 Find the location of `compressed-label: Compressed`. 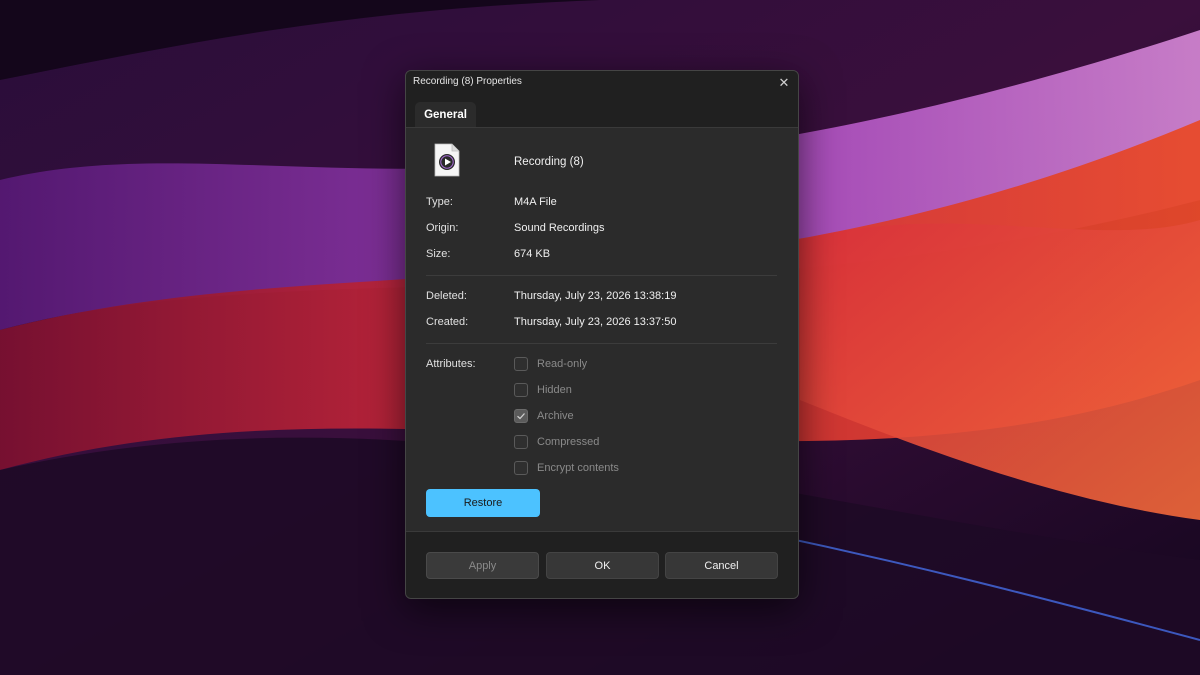

compressed-label: Compressed is located at coordinates (568, 442).